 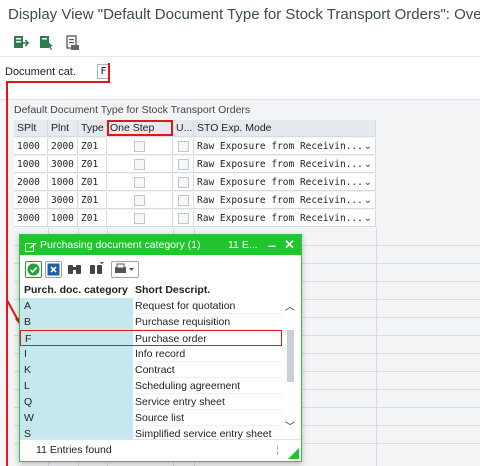 What do you see at coordinates (289, 245) in the screenshot?
I see `close-icon: ✕` at bounding box center [289, 245].